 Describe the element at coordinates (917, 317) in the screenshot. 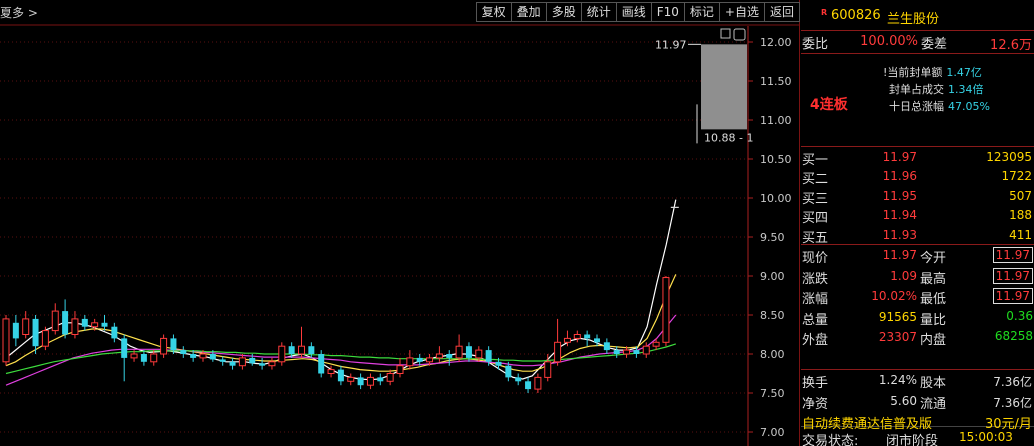

I see `quote-row: 总量 91565 量比 0.36` at that location.